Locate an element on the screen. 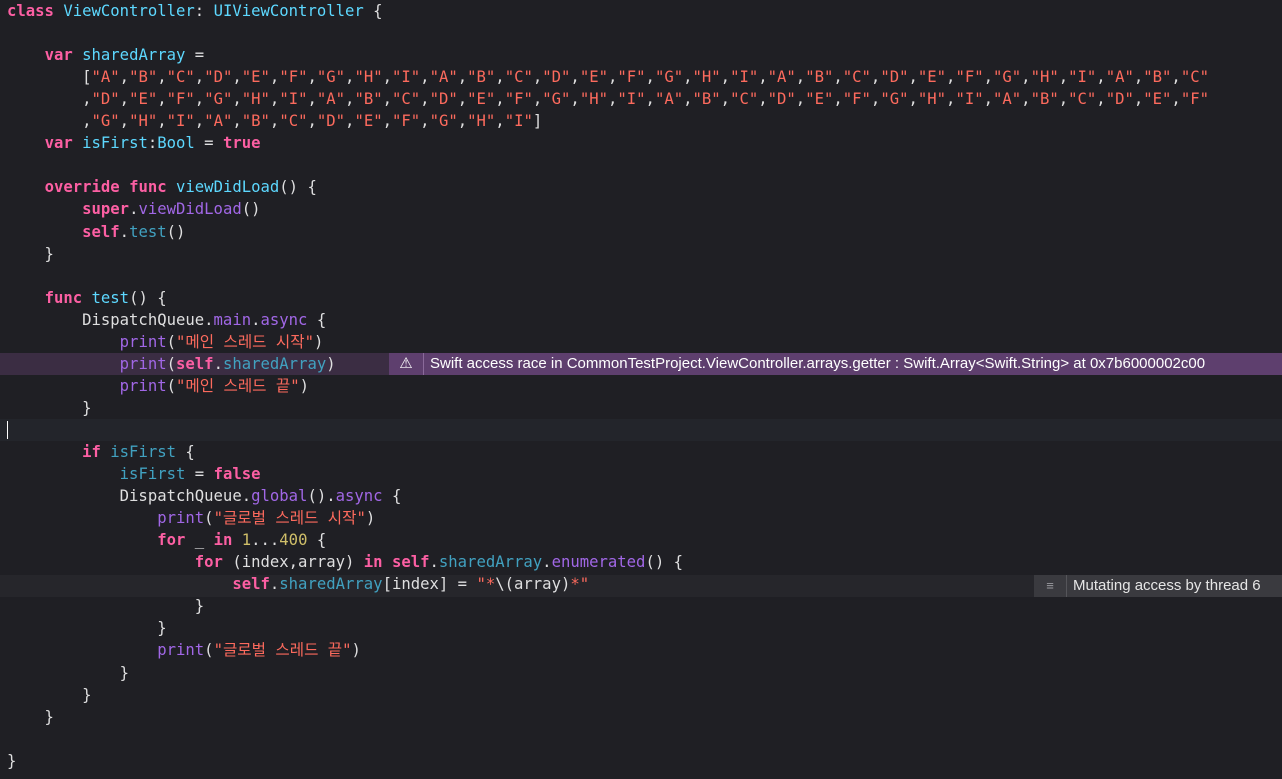 The width and height of the screenshot is (1282, 779). code-token: ) is located at coordinates (319, 341).